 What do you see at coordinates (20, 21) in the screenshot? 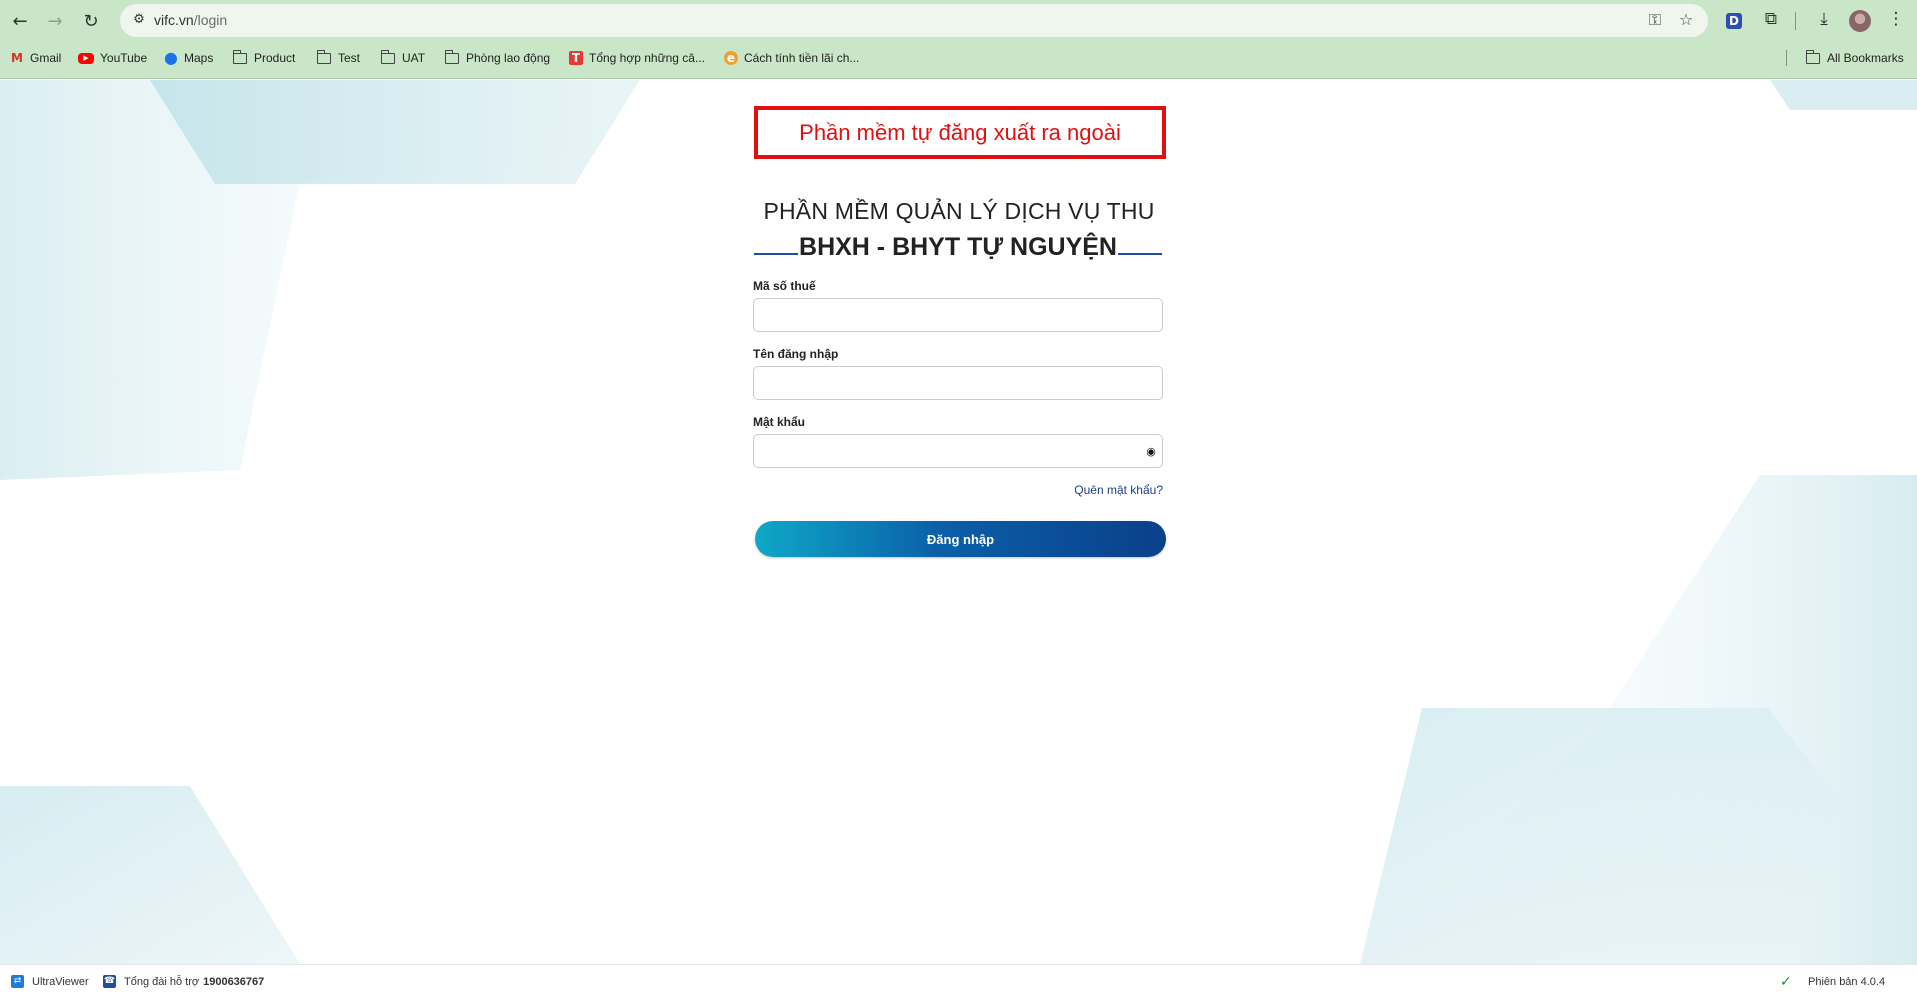
I see `back-arrow-icon: ←` at bounding box center [20, 21].